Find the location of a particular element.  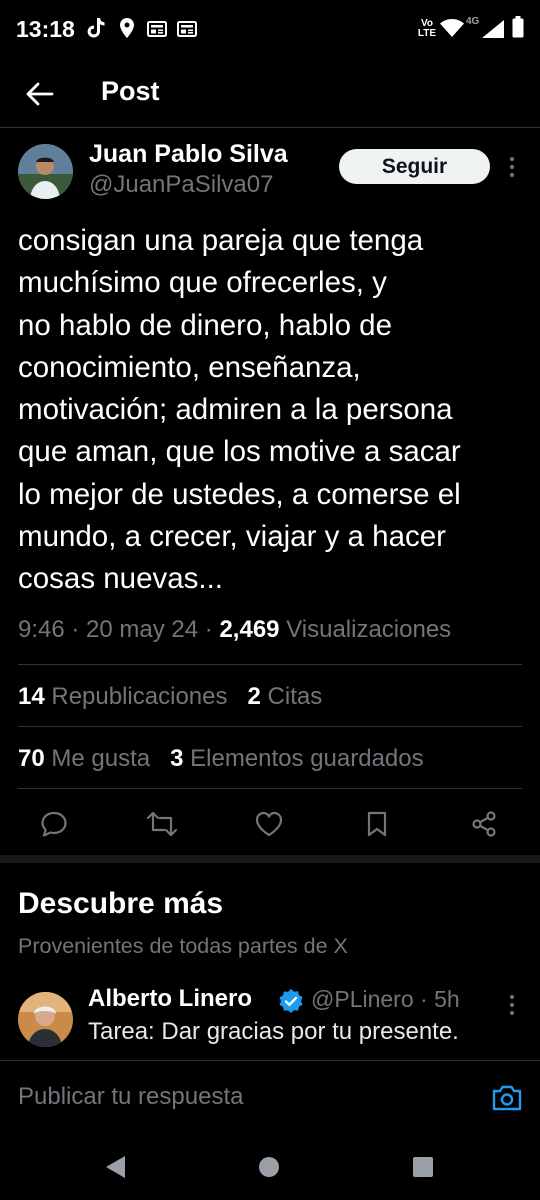

share-button is located at coordinates (484, 824).